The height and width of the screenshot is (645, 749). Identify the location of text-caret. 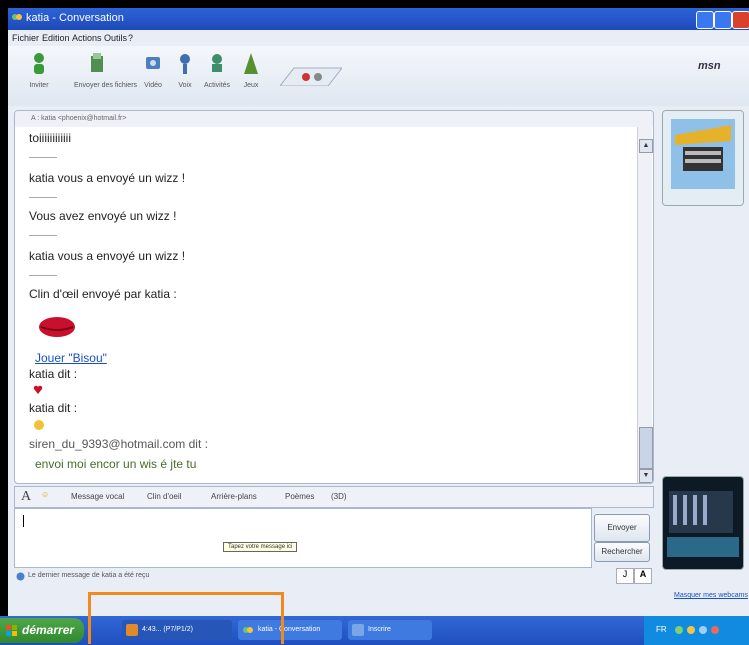
(23, 521).